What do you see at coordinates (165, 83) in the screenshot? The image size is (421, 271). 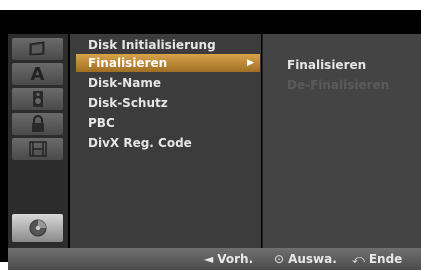 I see `menu-item-disk-name: Disk-Name` at bounding box center [165, 83].